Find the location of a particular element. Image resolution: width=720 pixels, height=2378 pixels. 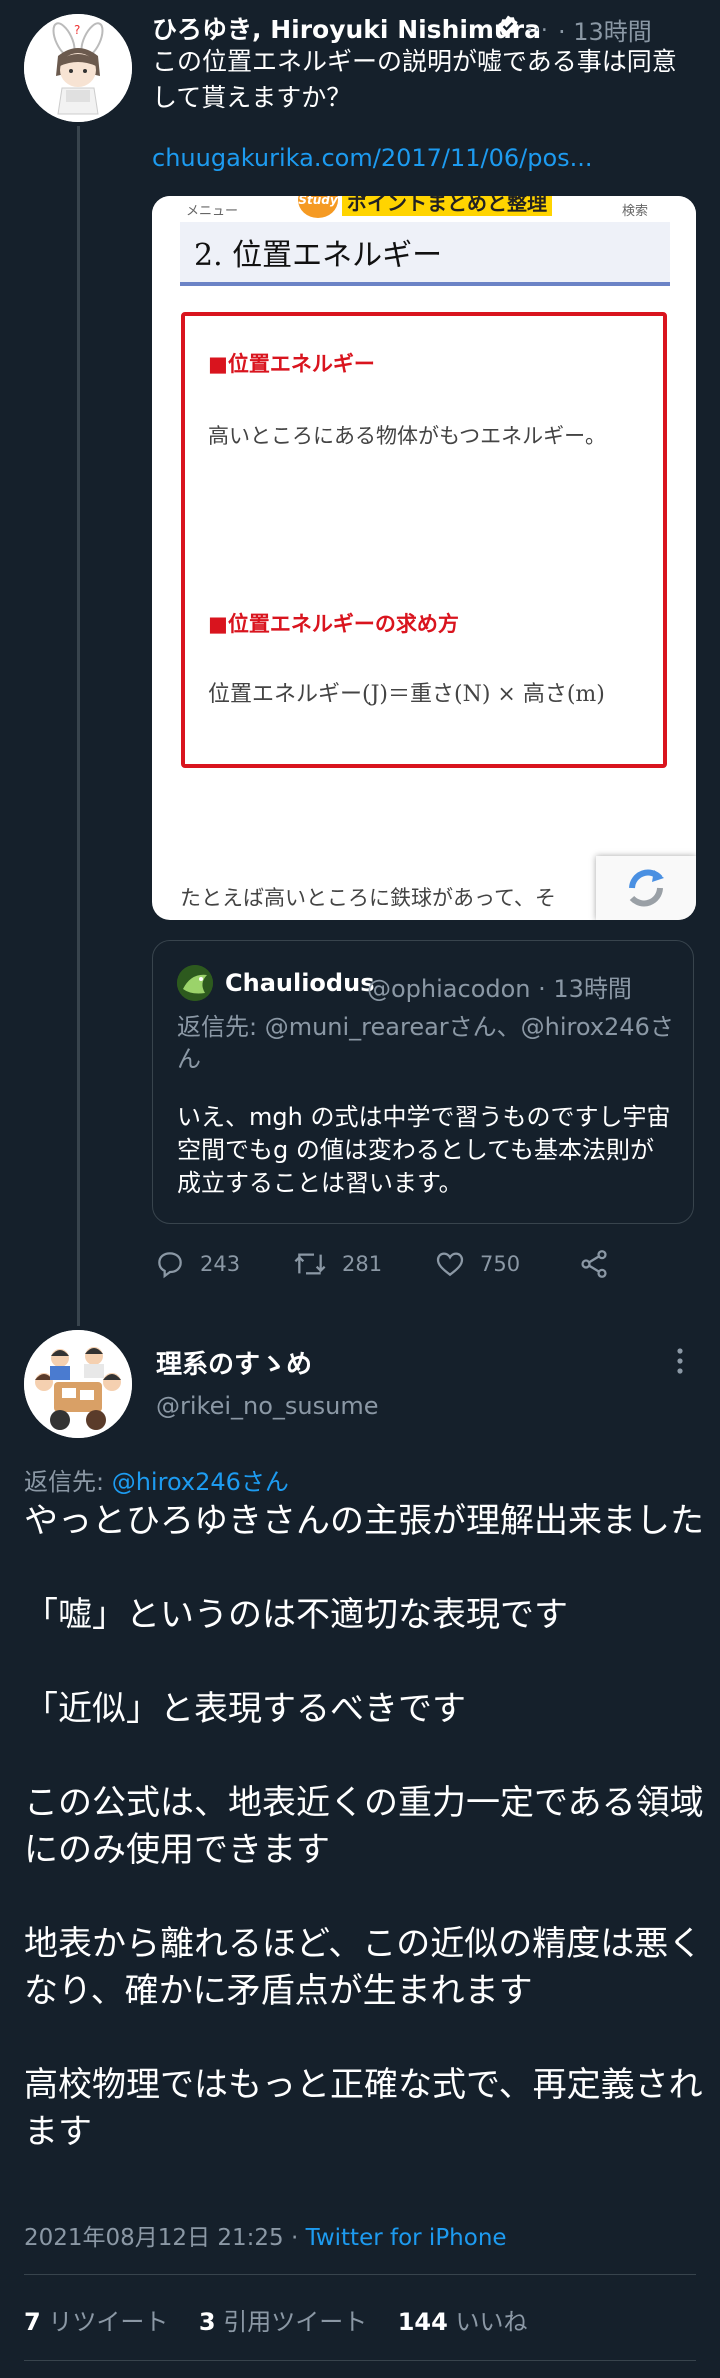

avatar-illustration-icon: ? is located at coordinates (78, 68).